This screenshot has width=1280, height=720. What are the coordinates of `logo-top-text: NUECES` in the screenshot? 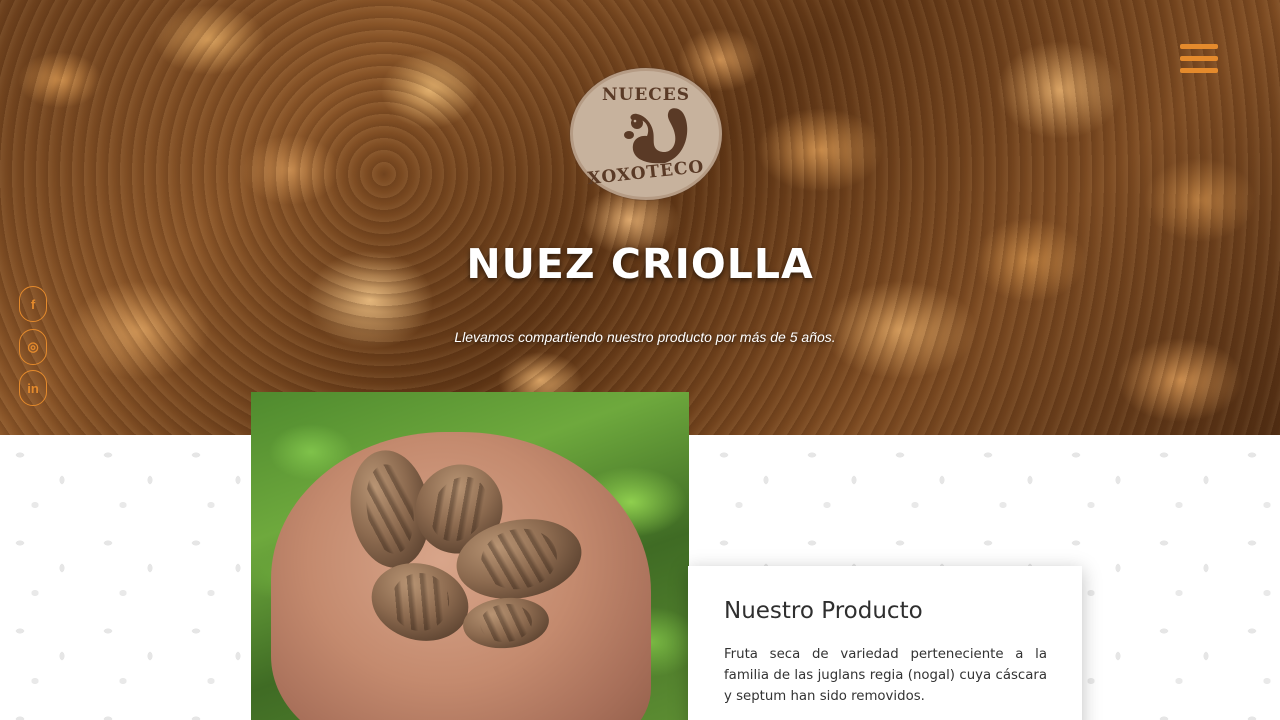 It's located at (646, 95).